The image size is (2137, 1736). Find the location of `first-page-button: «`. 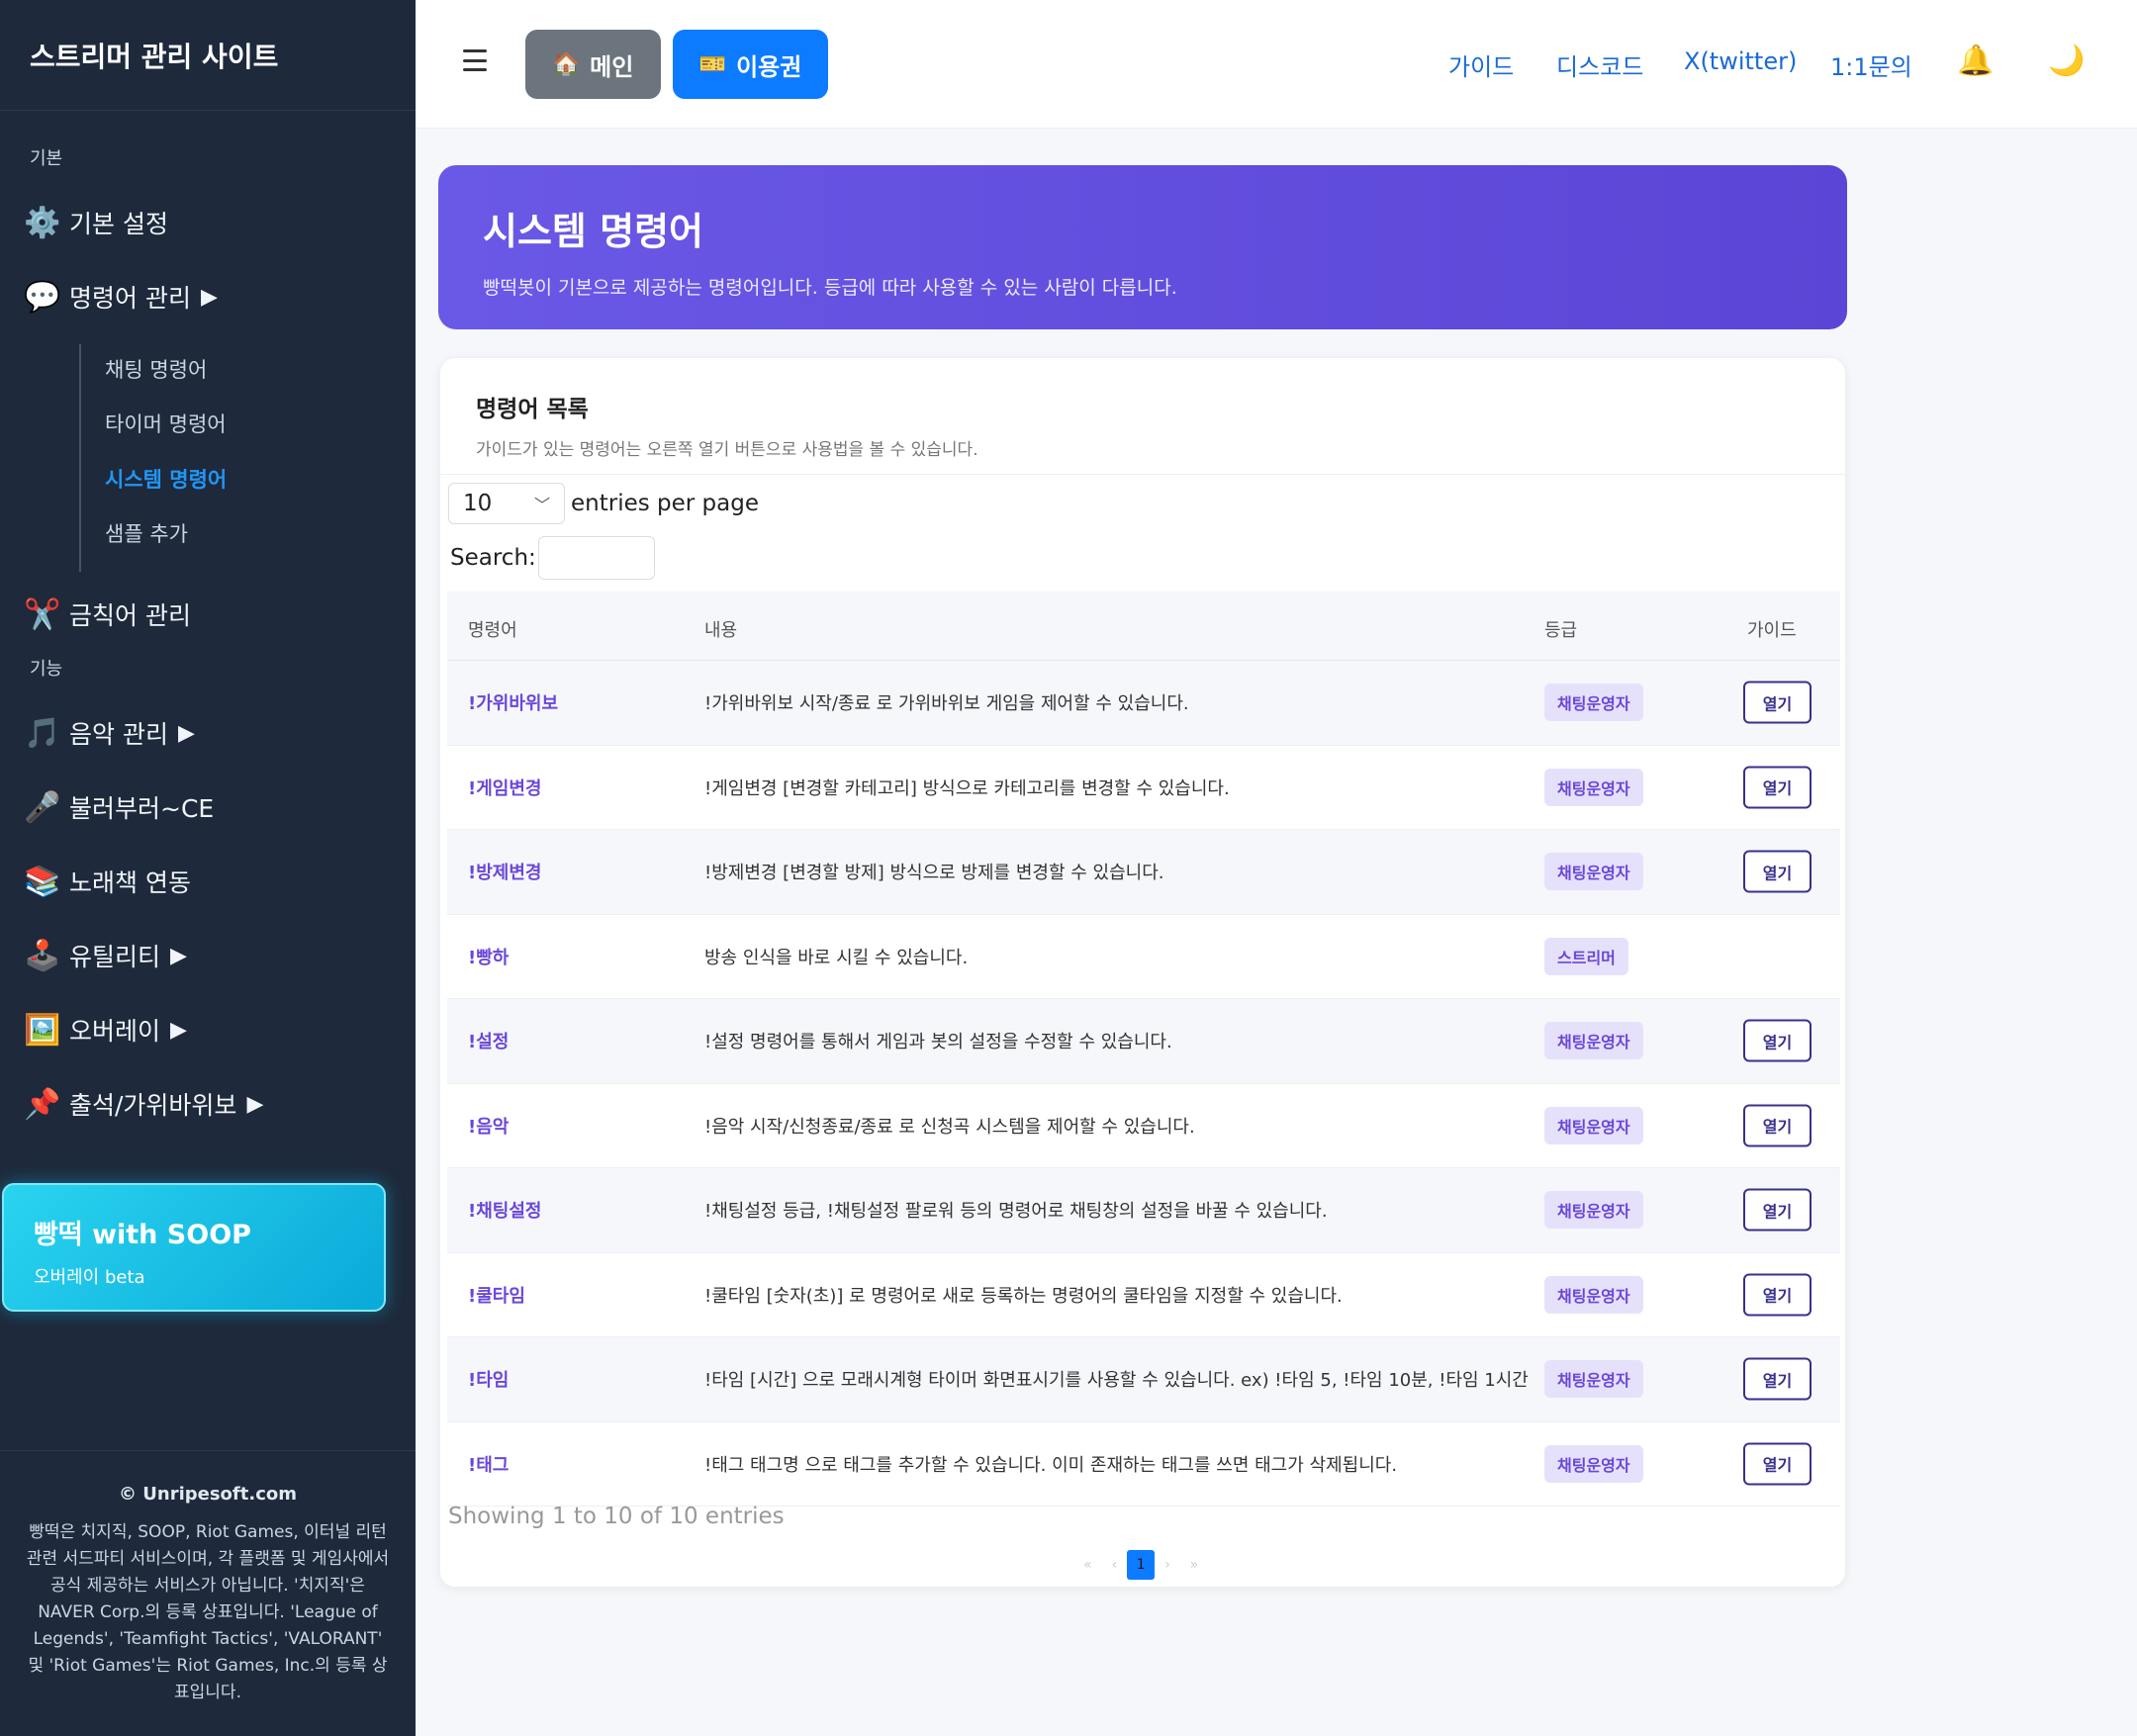

first-page-button: « is located at coordinates (1087, 1565).